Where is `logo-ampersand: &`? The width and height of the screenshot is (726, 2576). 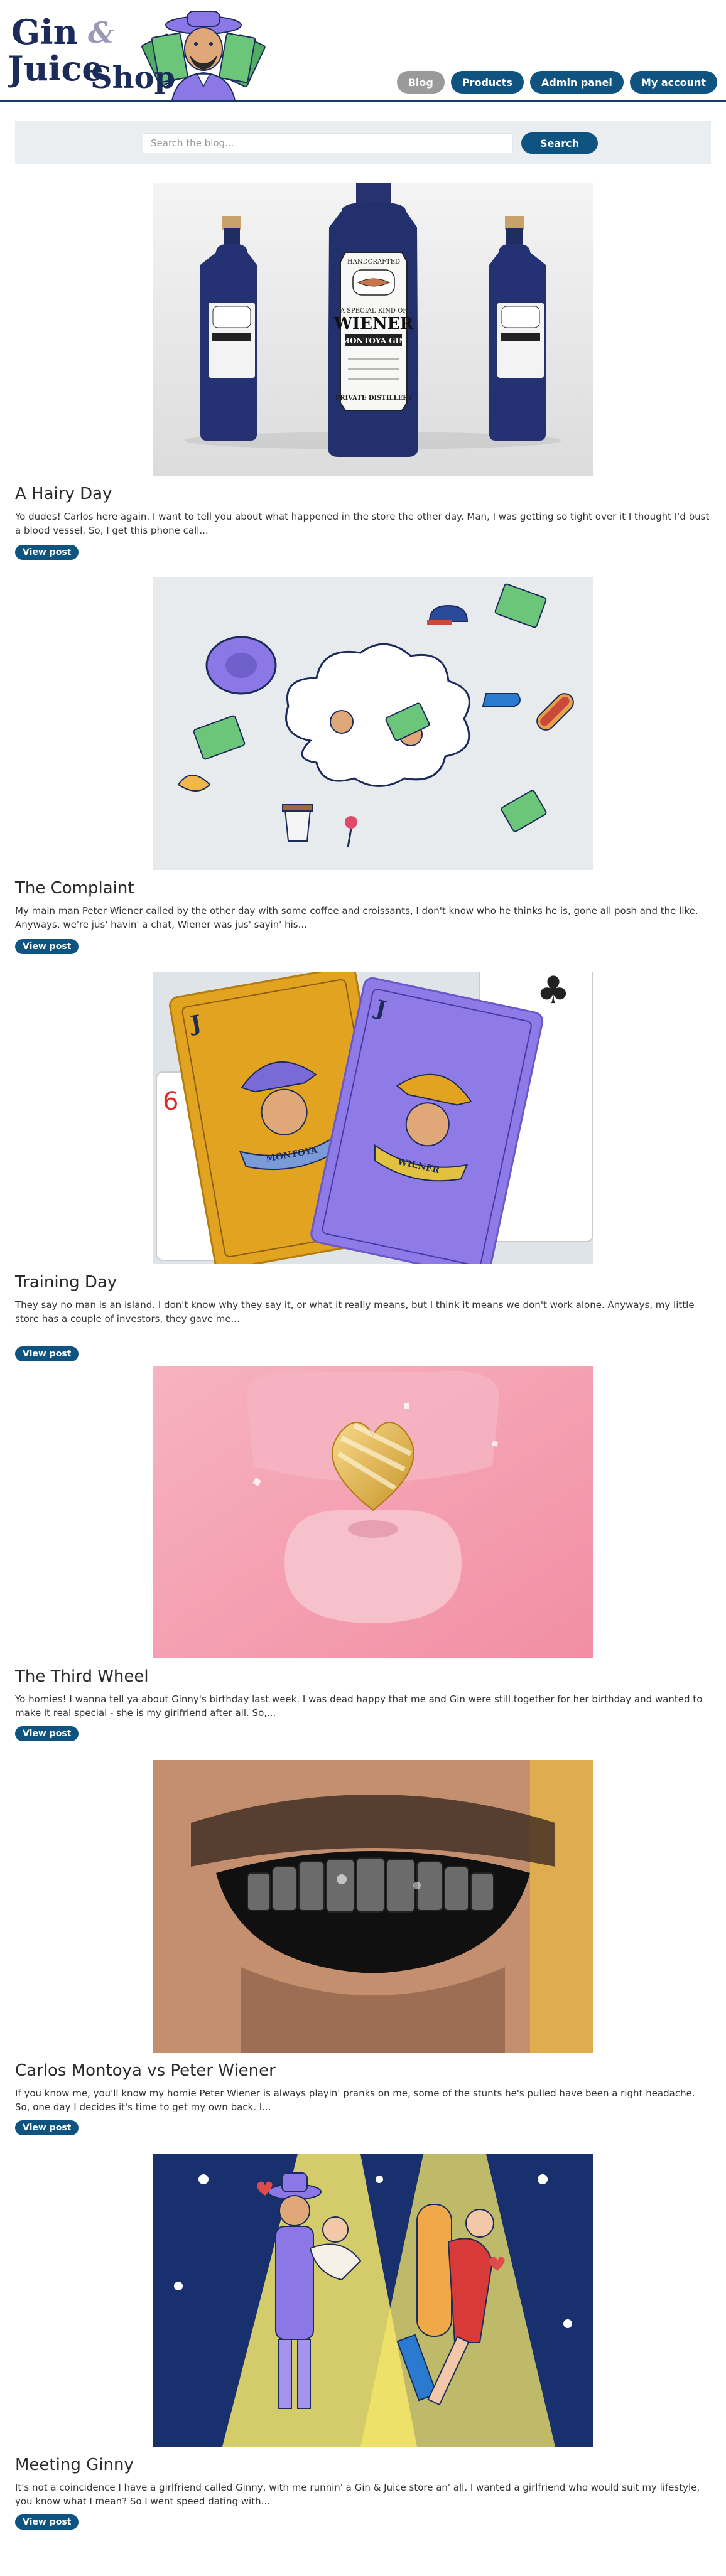
logo-ampersand: & is located at coordinates (101, 33).